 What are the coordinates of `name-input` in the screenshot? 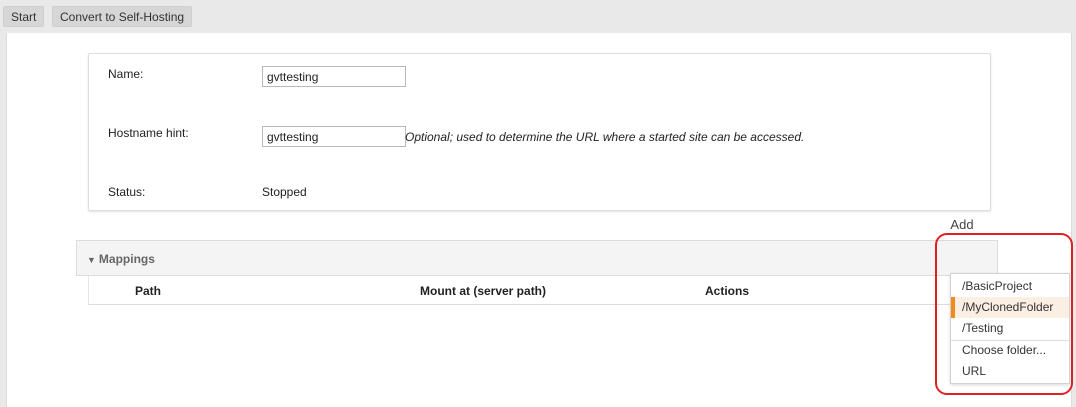 It's located at (334, 76).